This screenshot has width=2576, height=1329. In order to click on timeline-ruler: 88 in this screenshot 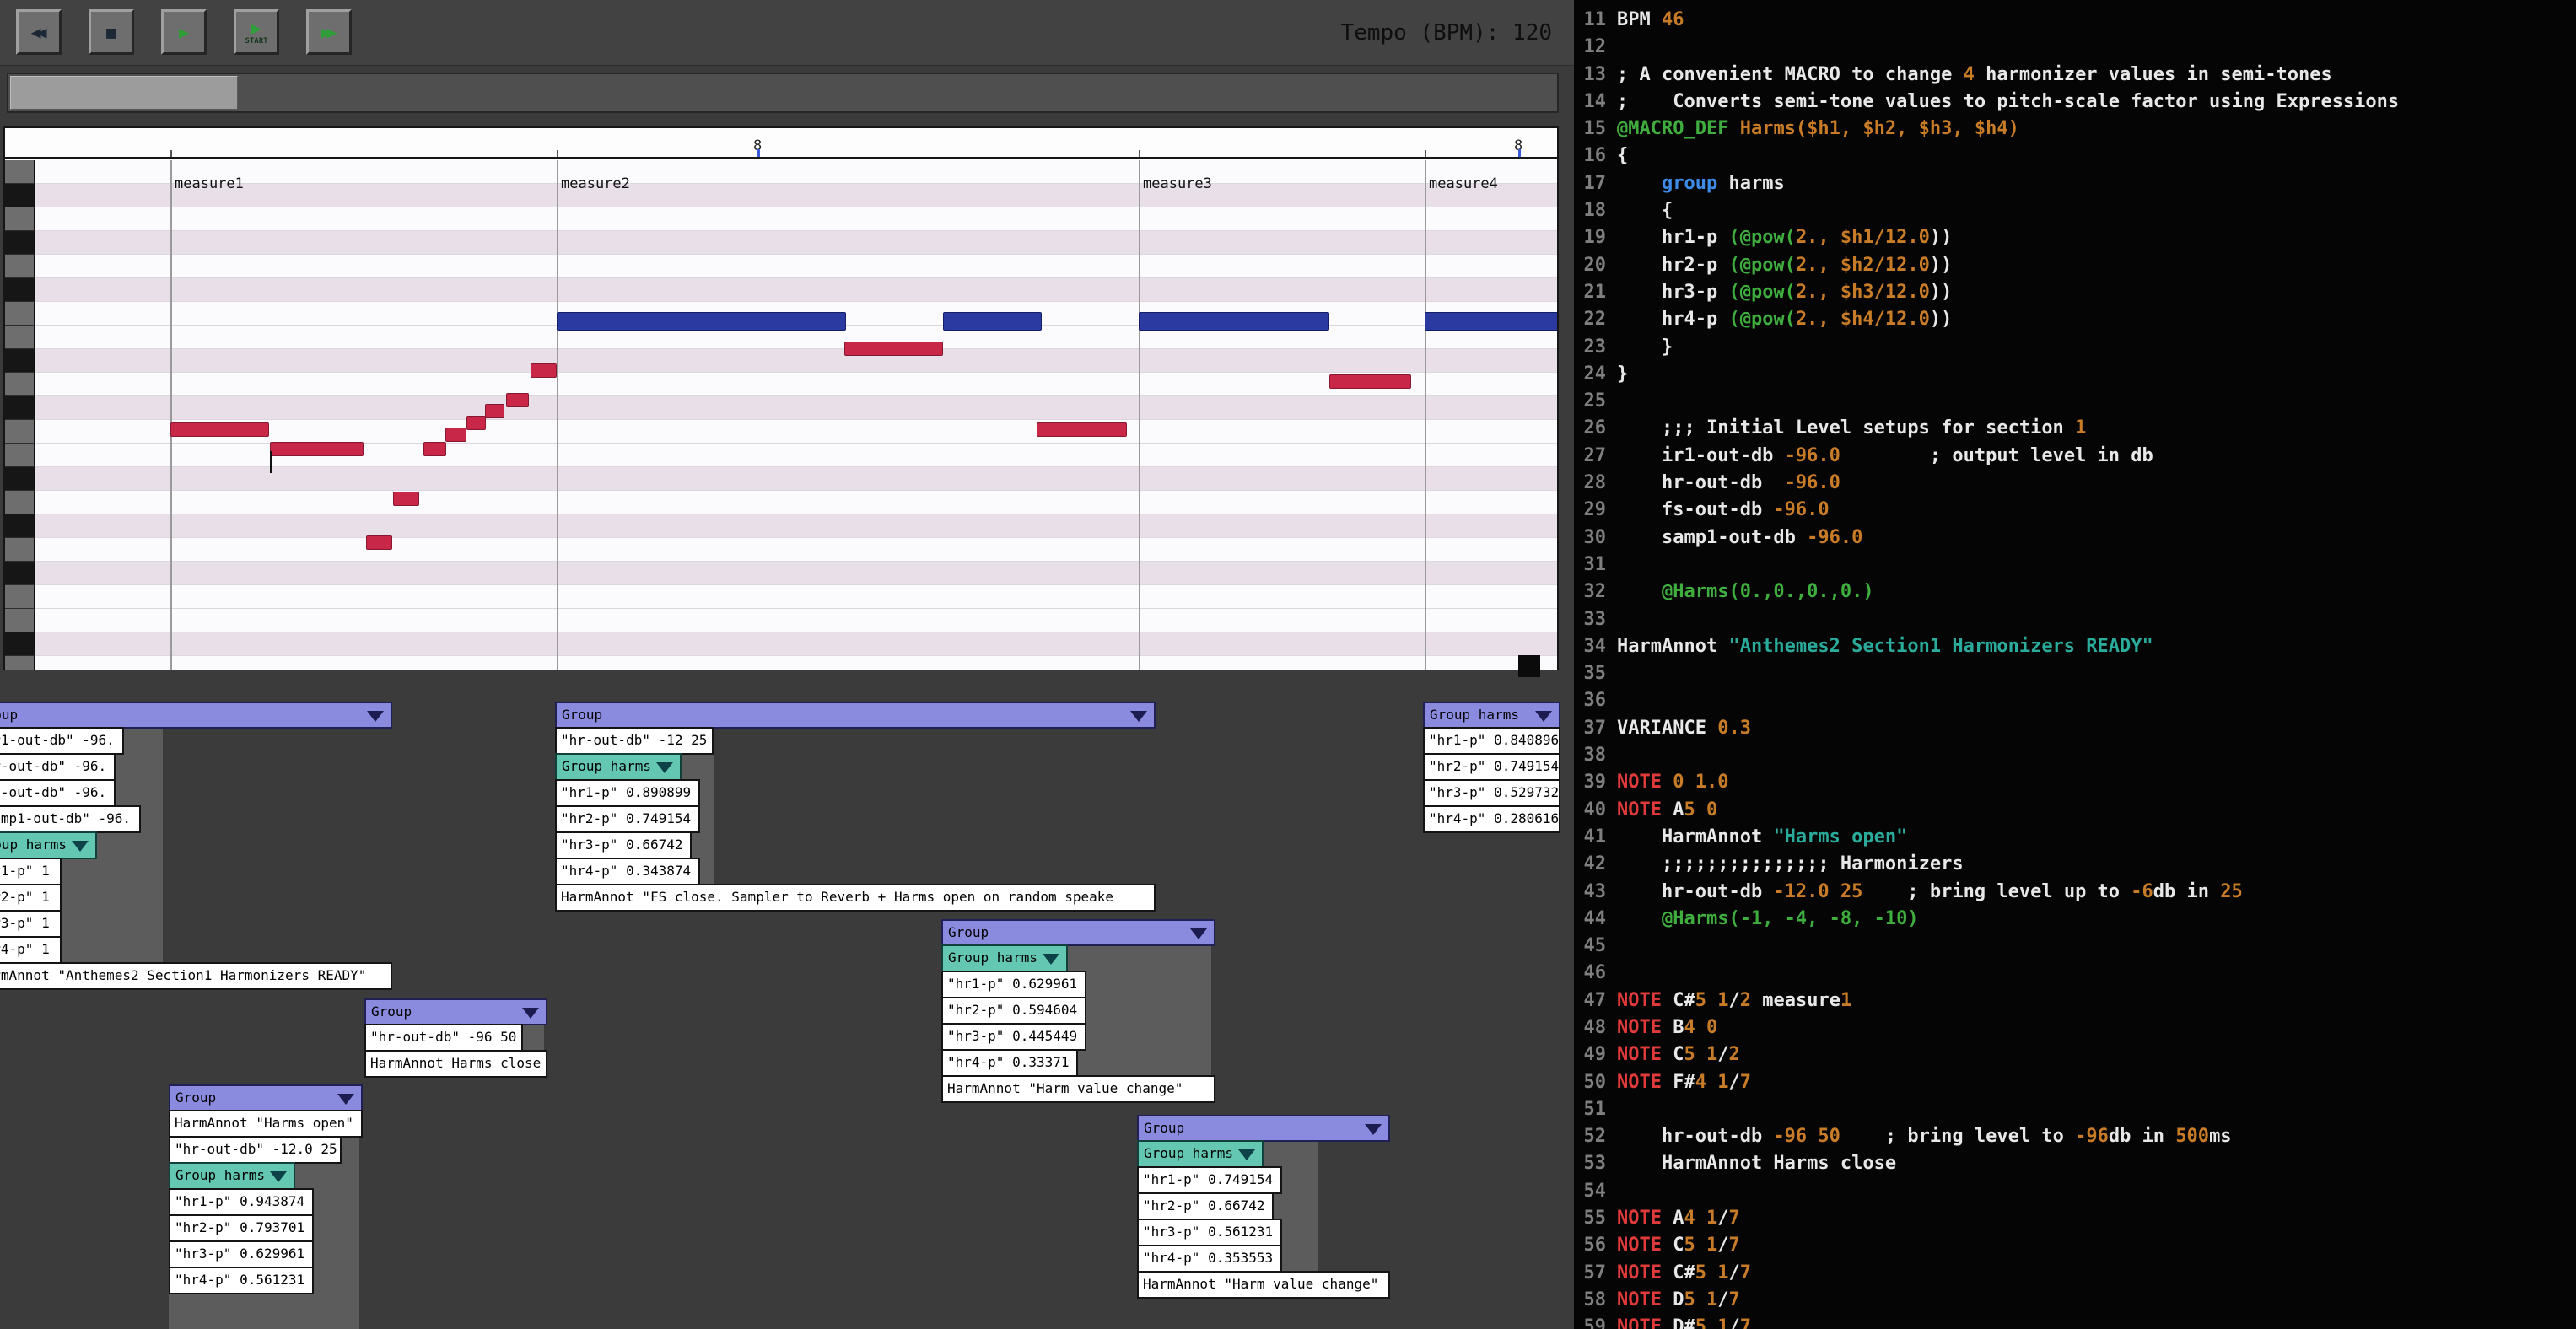, I will do `click(781, 143)`.